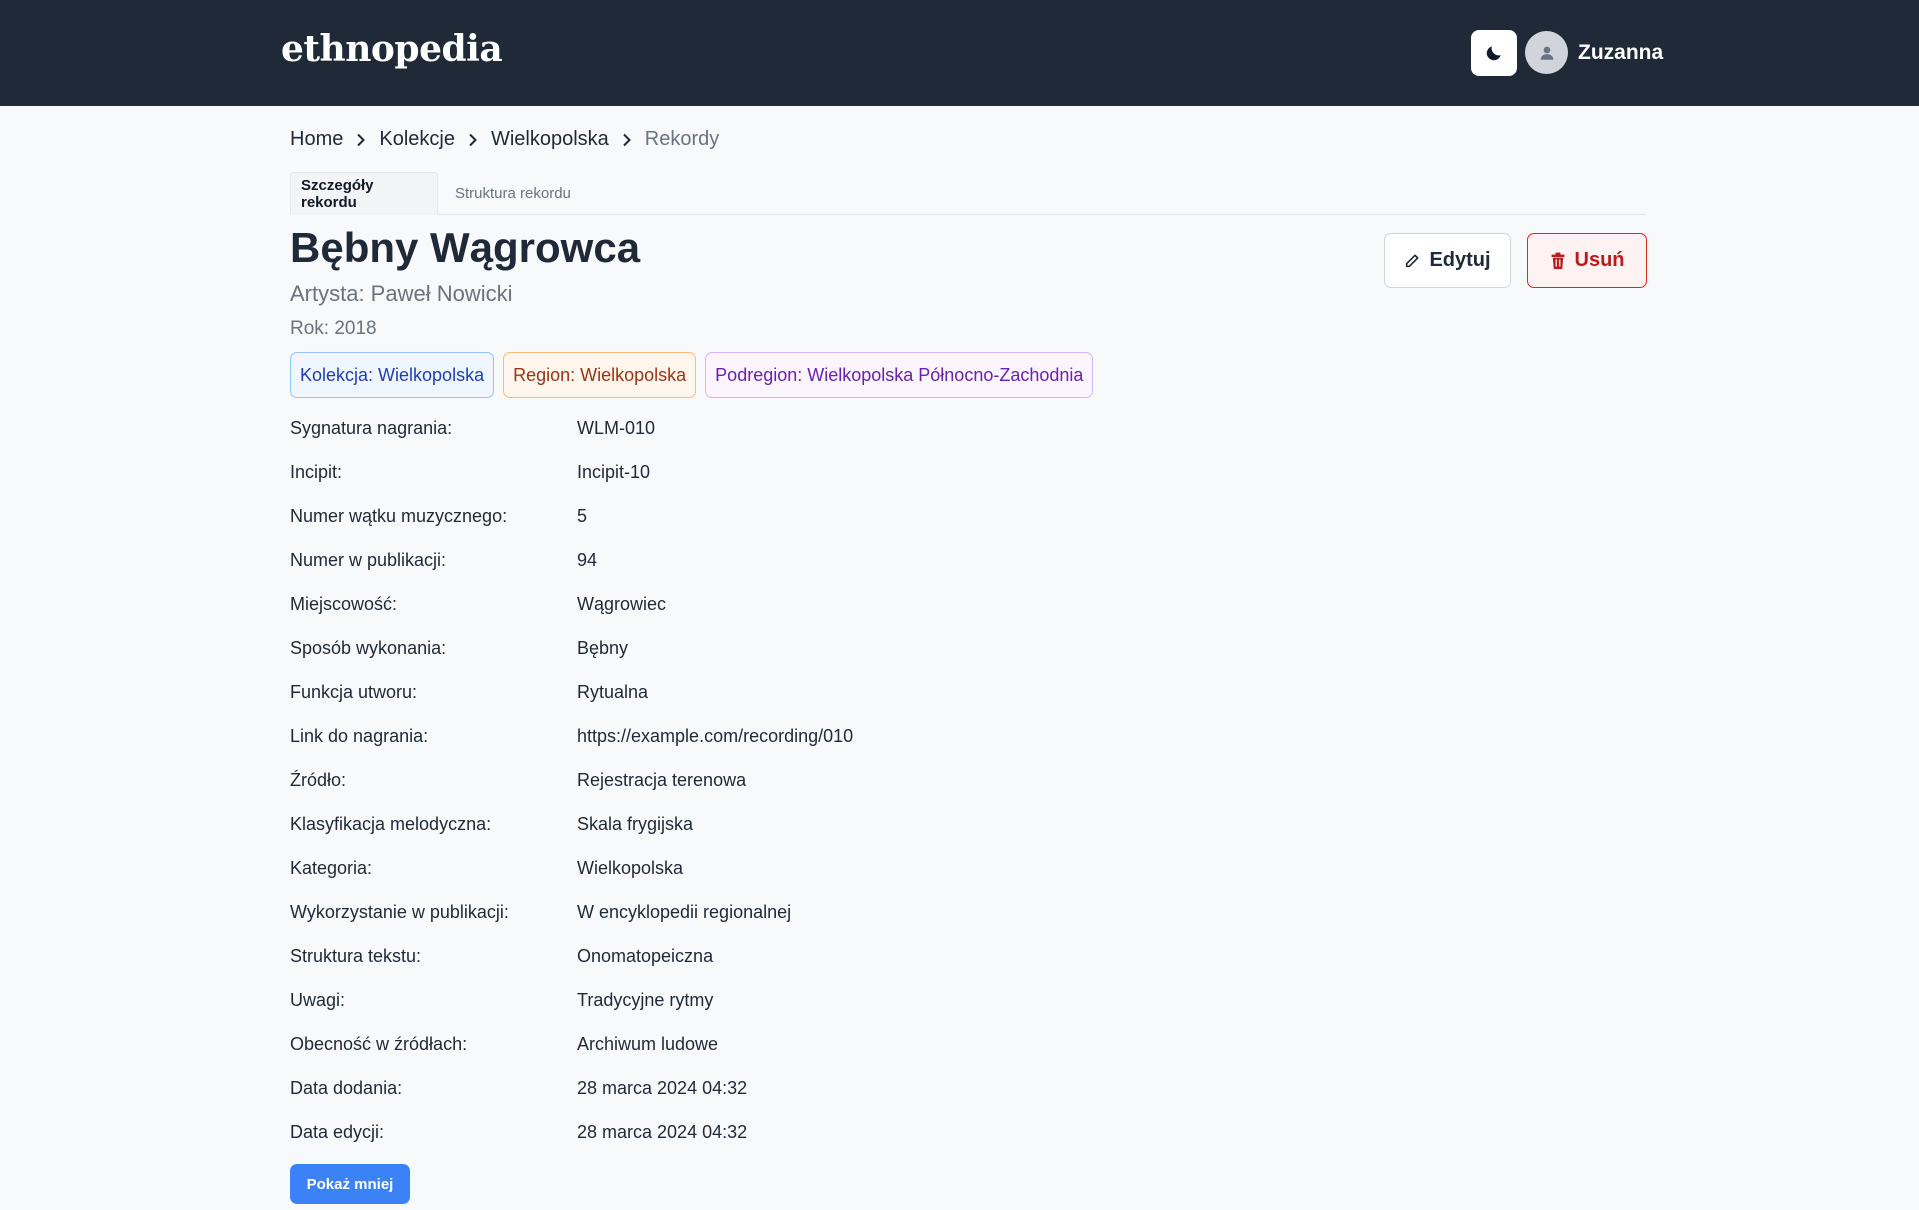 Image resolution: width=1919 pixels, height=1210 pixels. What do you see at coordinates (571, 516) in the screenshot?
I see `field-row: Numer wątku muzycznego: 5` at bounding box center [571, 516].